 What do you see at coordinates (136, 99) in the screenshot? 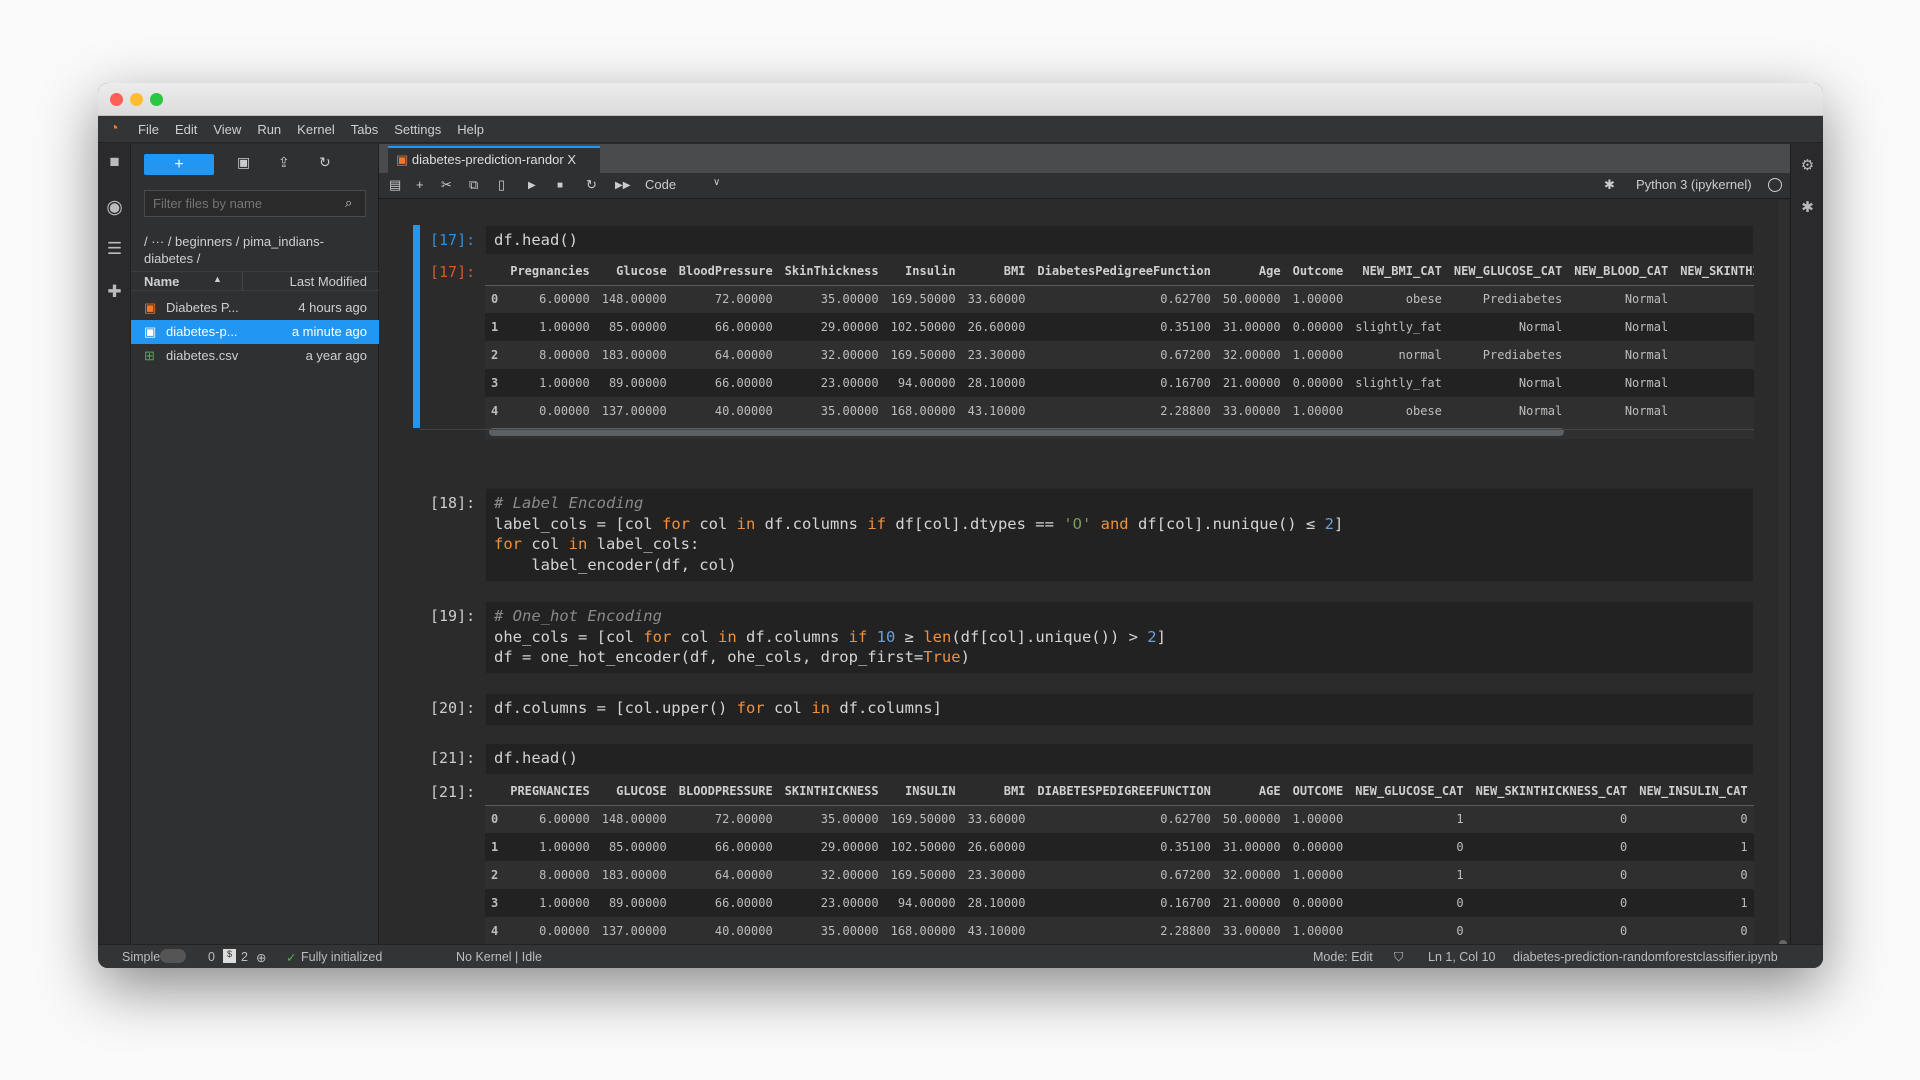
I see `minimize-window-button` at bounding box center [136, 99].